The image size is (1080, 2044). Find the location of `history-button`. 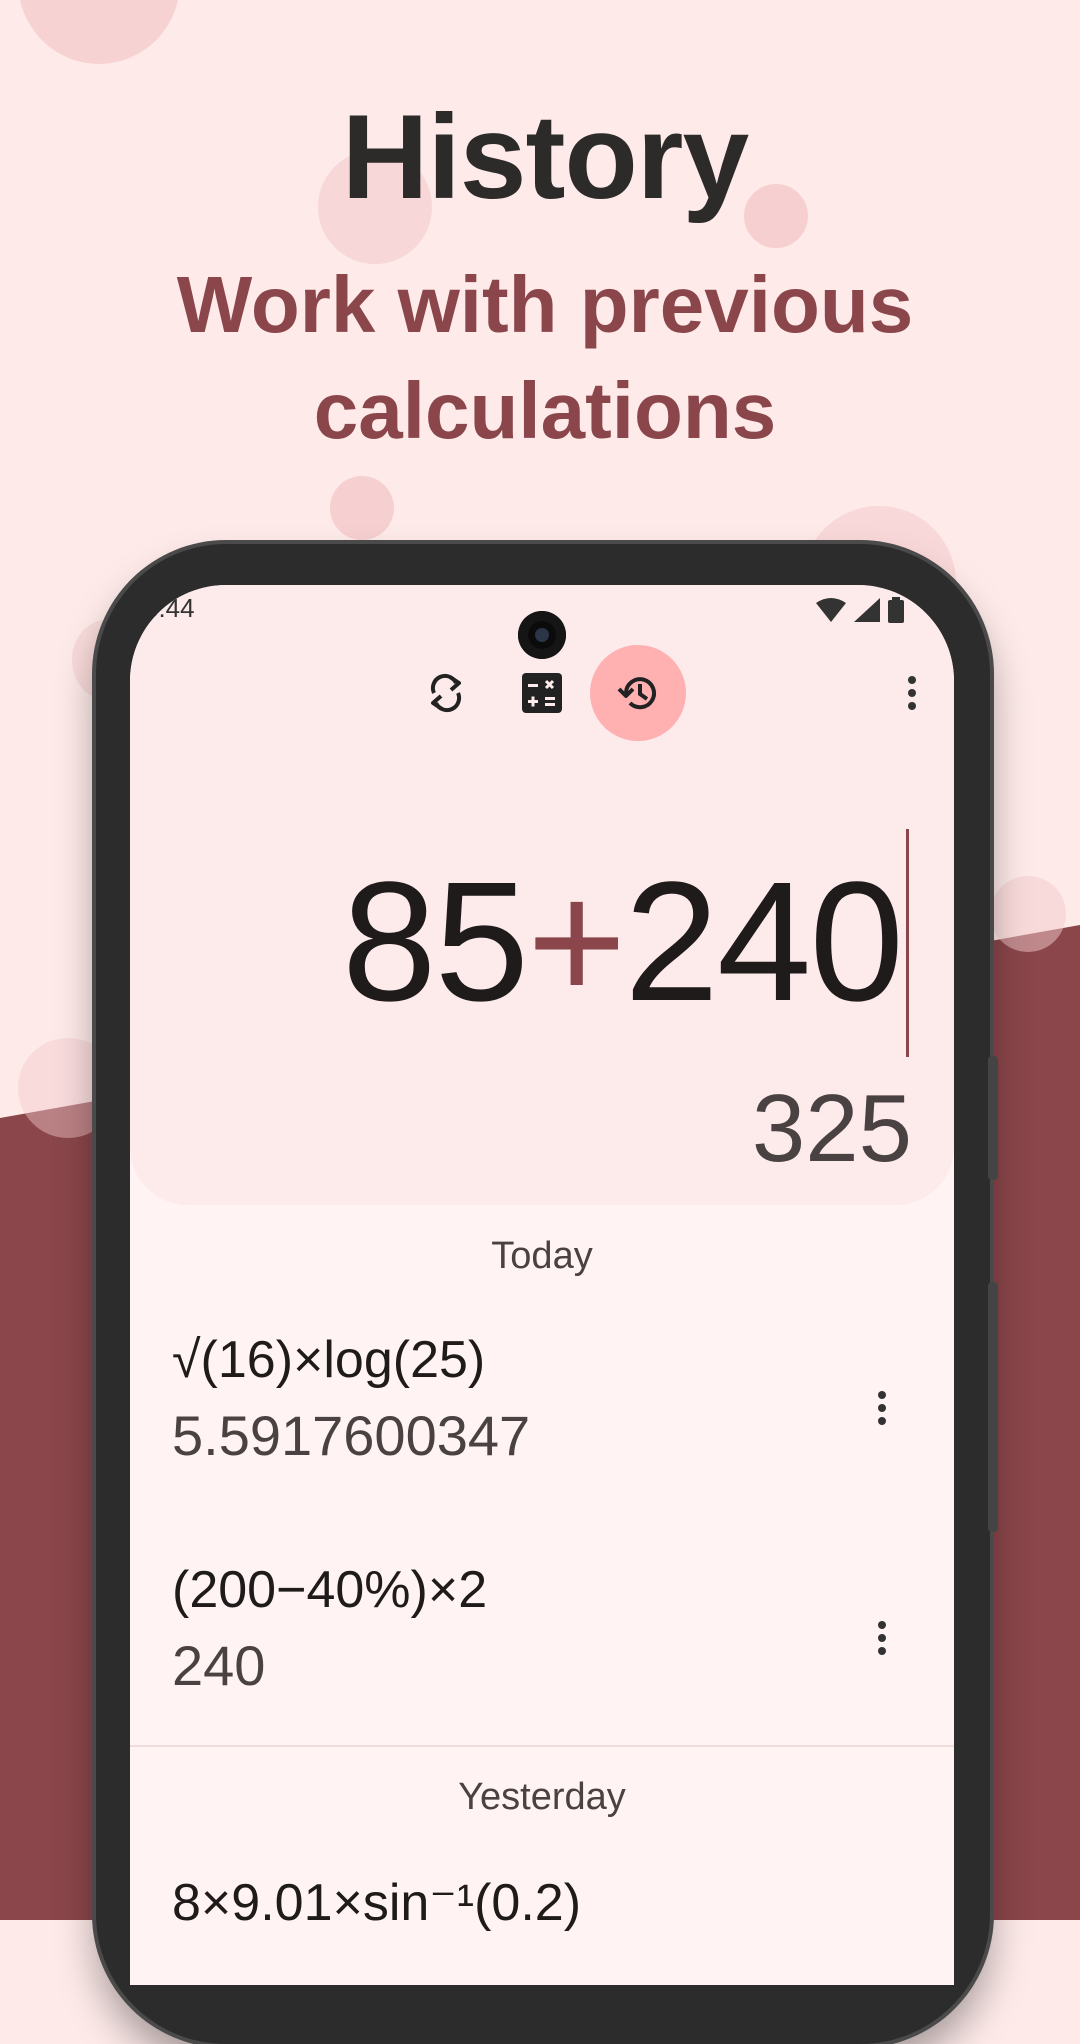

history-button is located at coordinates (638, 693).